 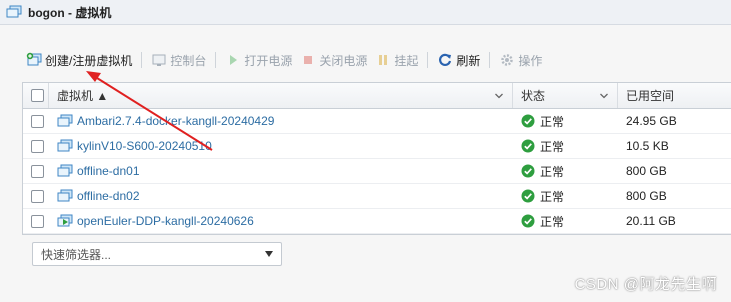 What do you see at coordinates (646, 171) in the screenshot?
I see `vm-used-space-text: 800 GB` at bounding box center [646, 171].